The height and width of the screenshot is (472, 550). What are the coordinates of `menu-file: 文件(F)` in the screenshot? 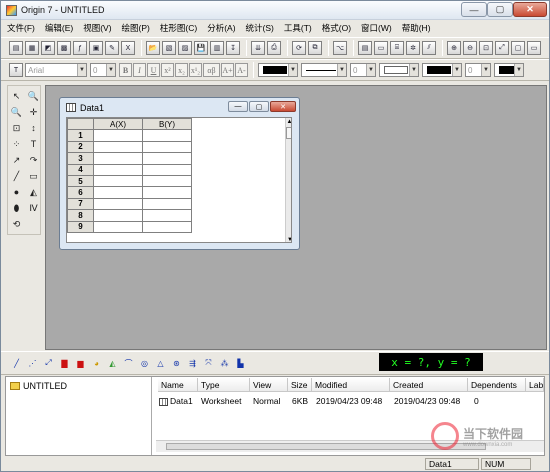 It's located at (21, 28).